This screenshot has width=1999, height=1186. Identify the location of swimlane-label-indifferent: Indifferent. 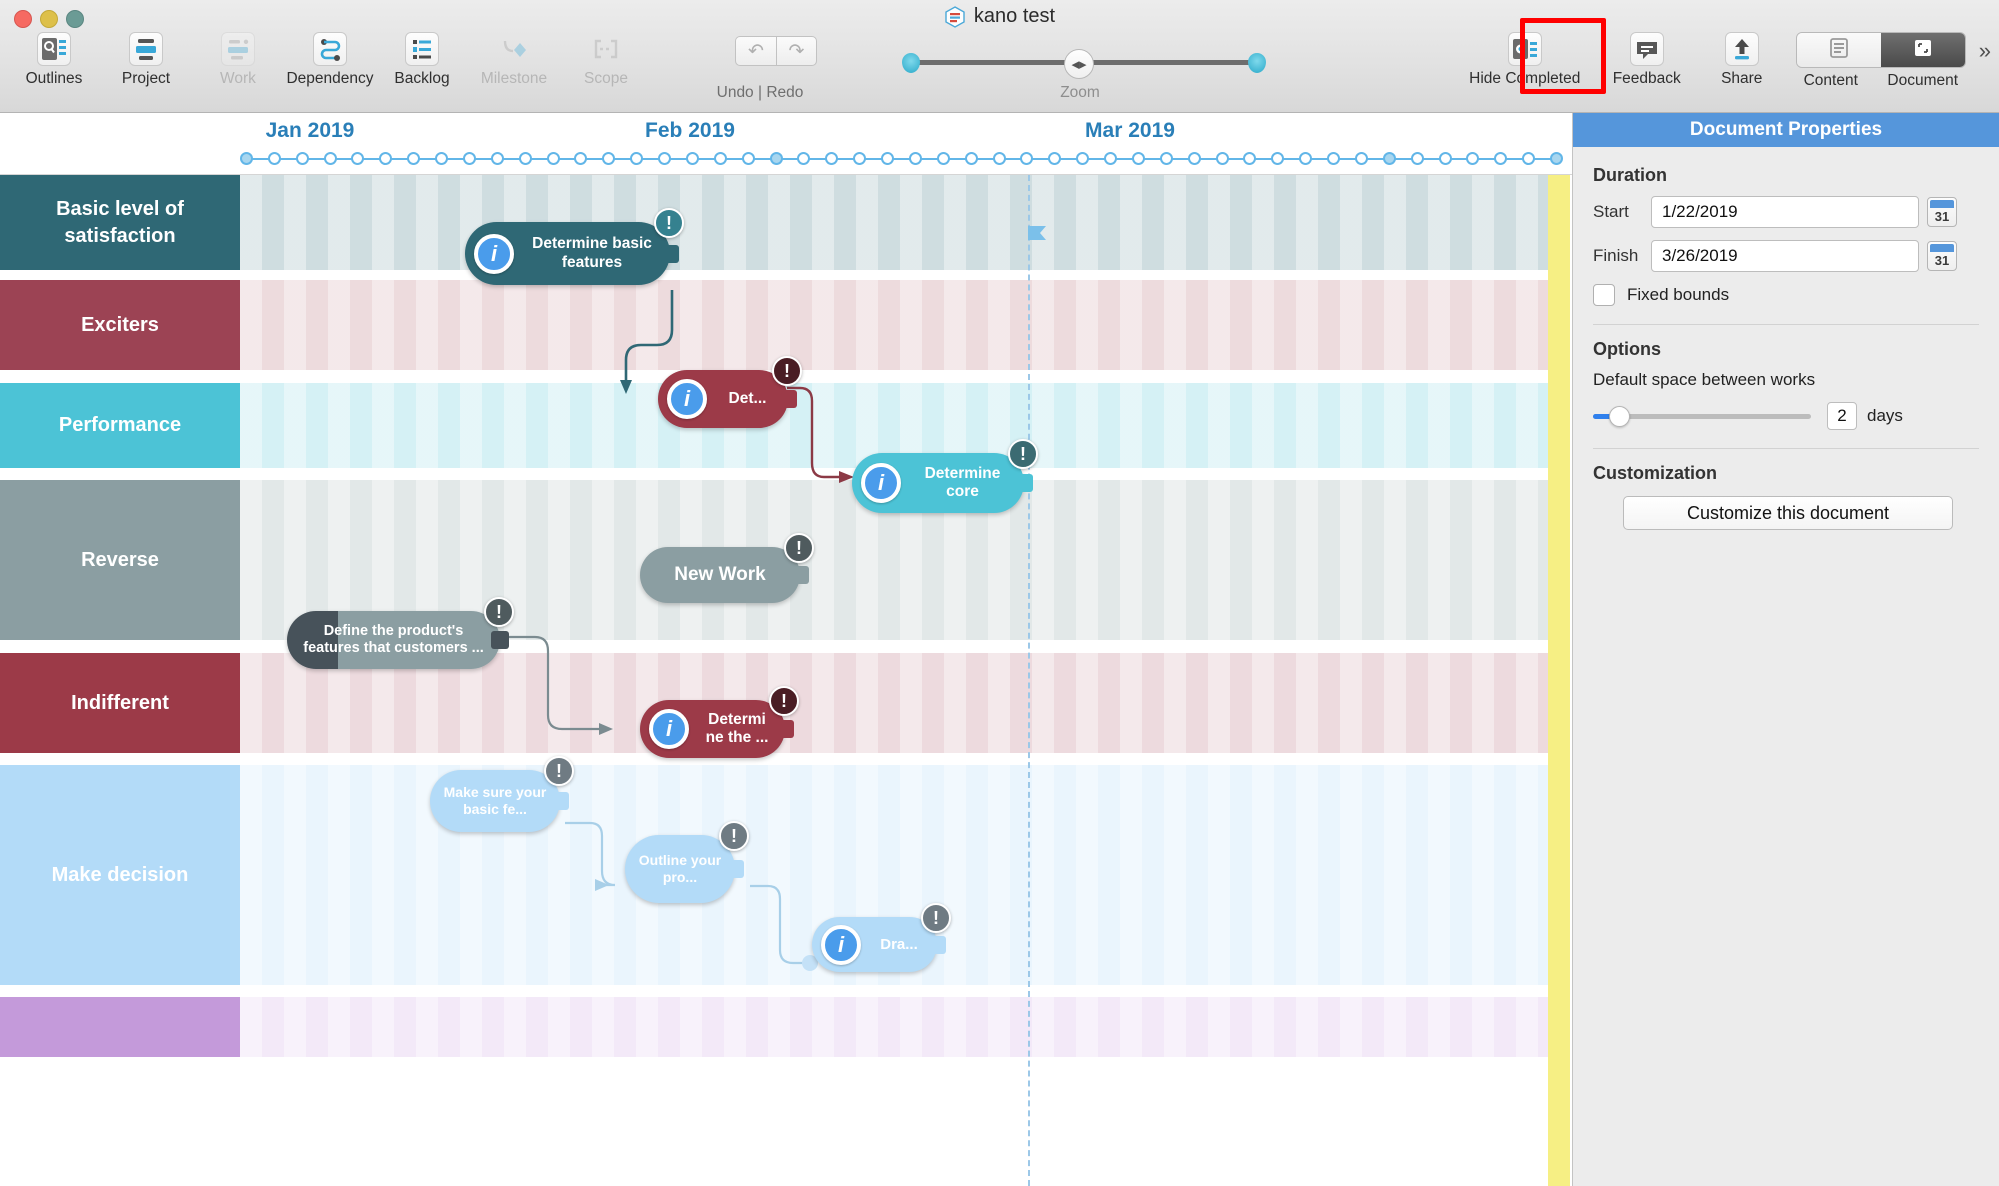
(120, 703).